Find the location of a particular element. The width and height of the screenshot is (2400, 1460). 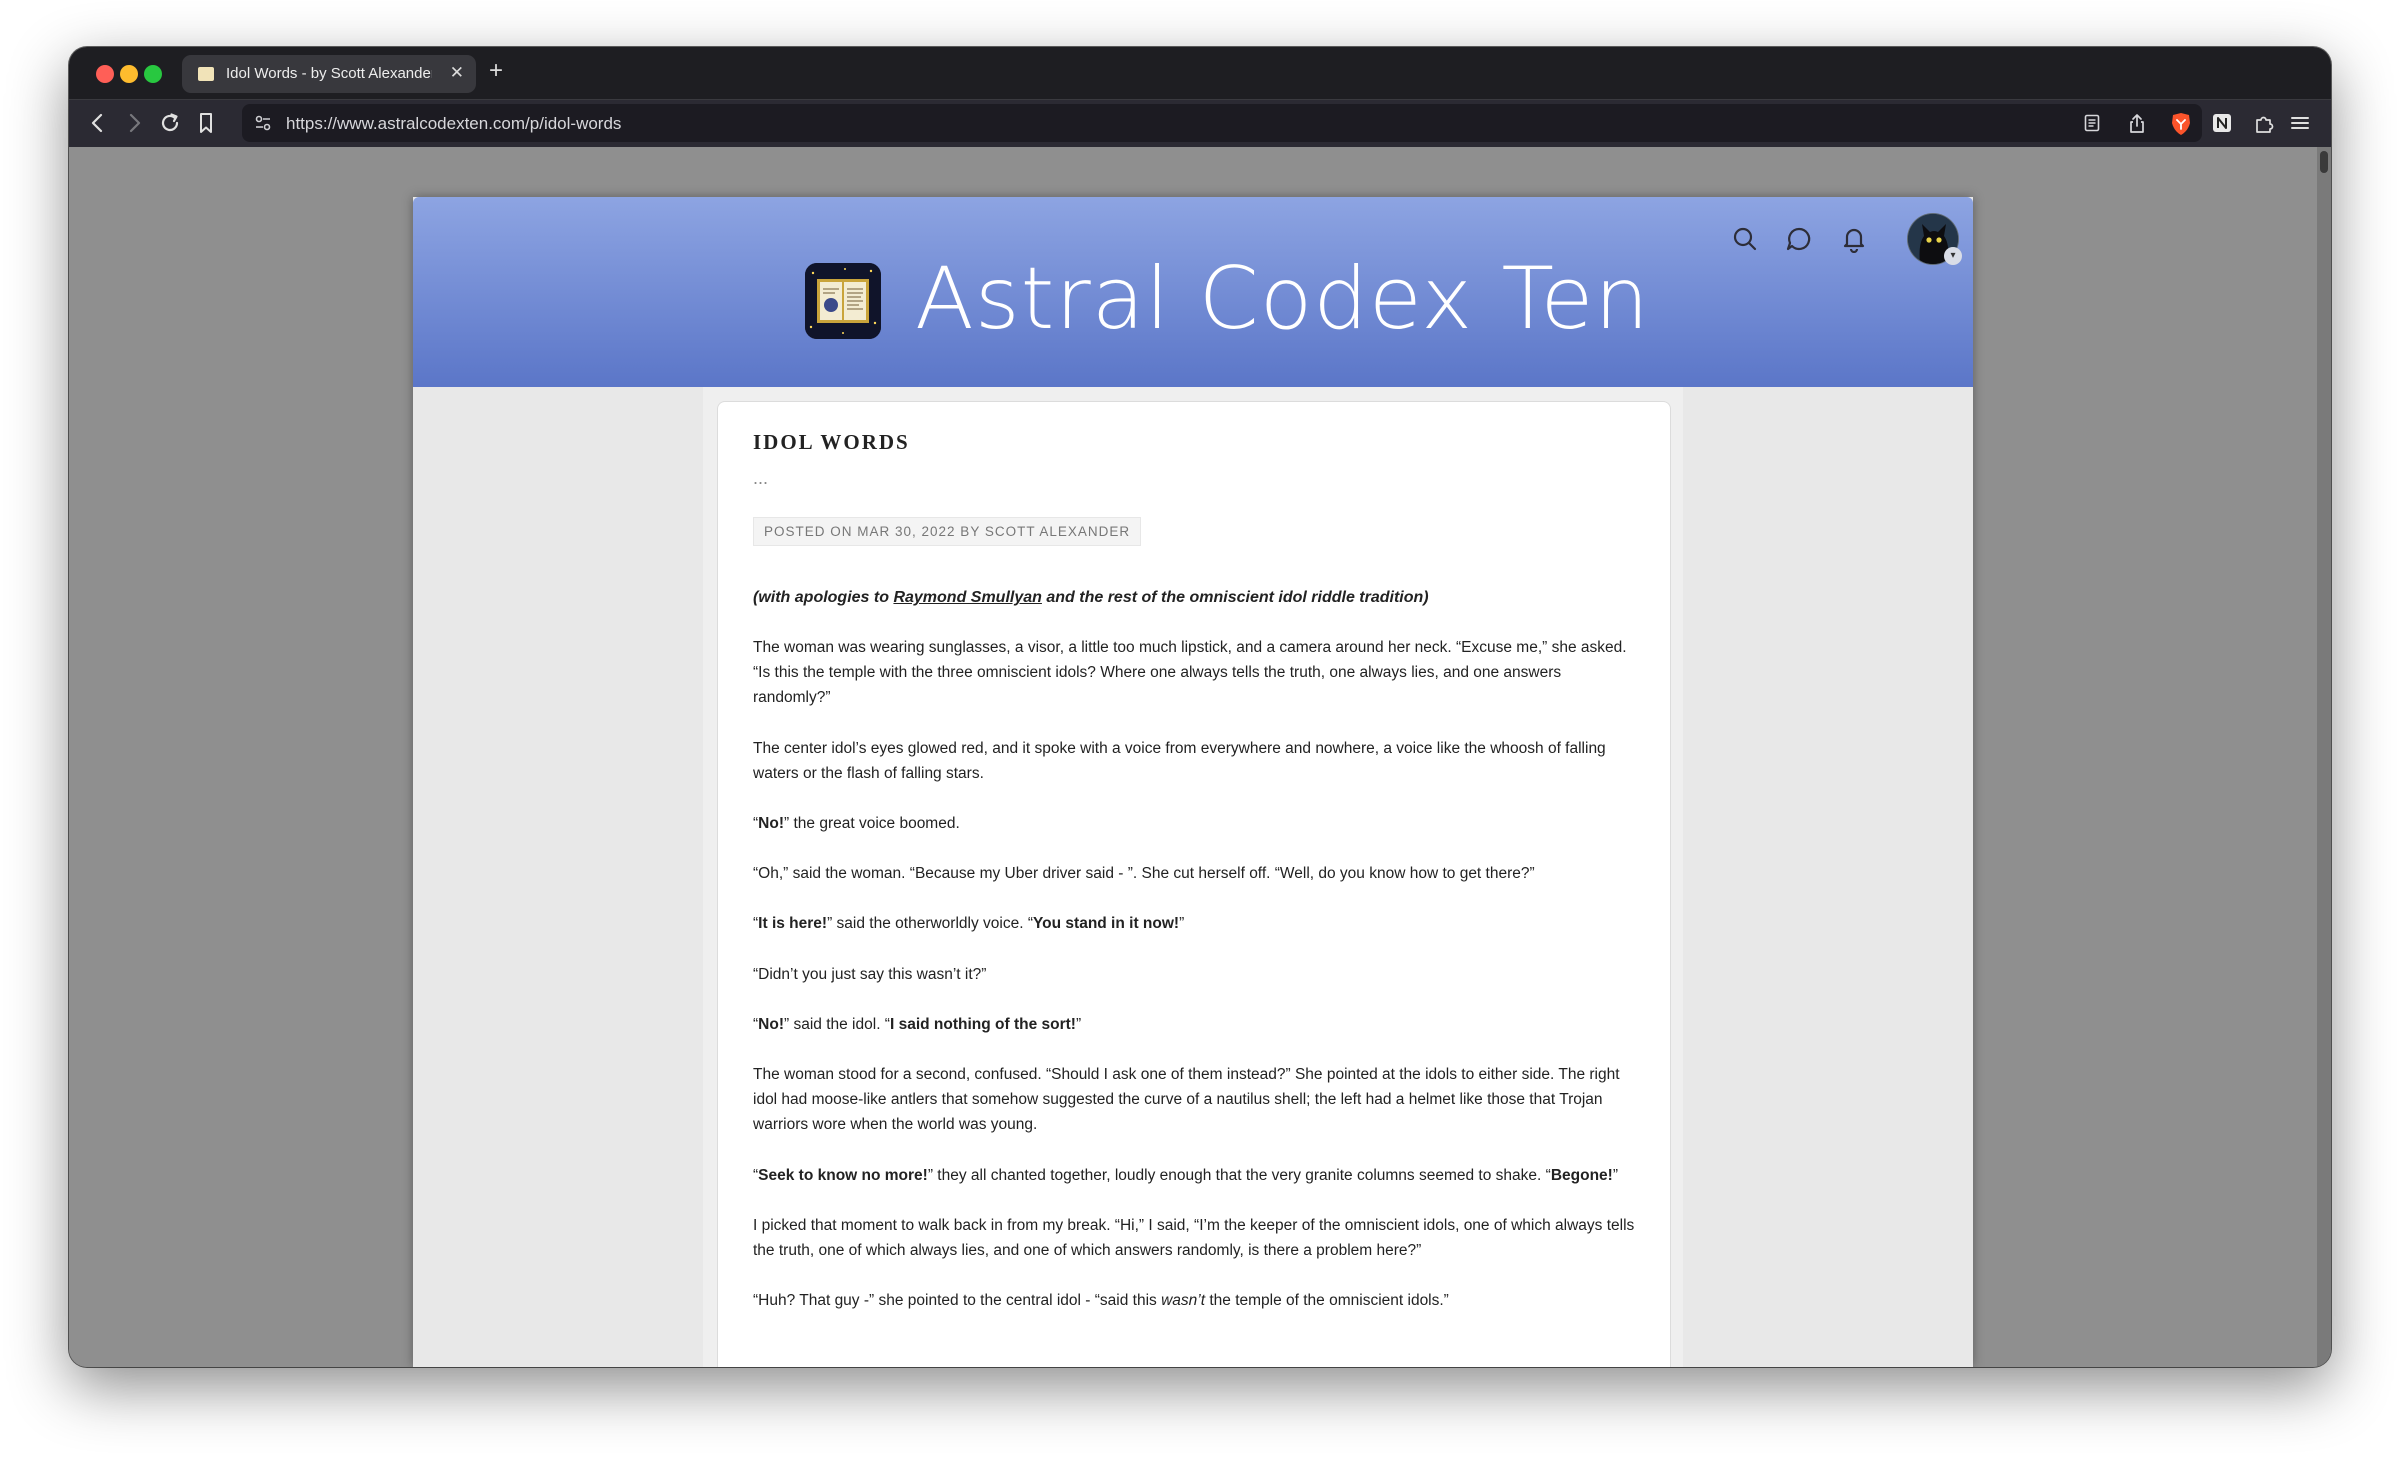

p9-bold-2: Begone! is located at coordinates (1581, 1175).